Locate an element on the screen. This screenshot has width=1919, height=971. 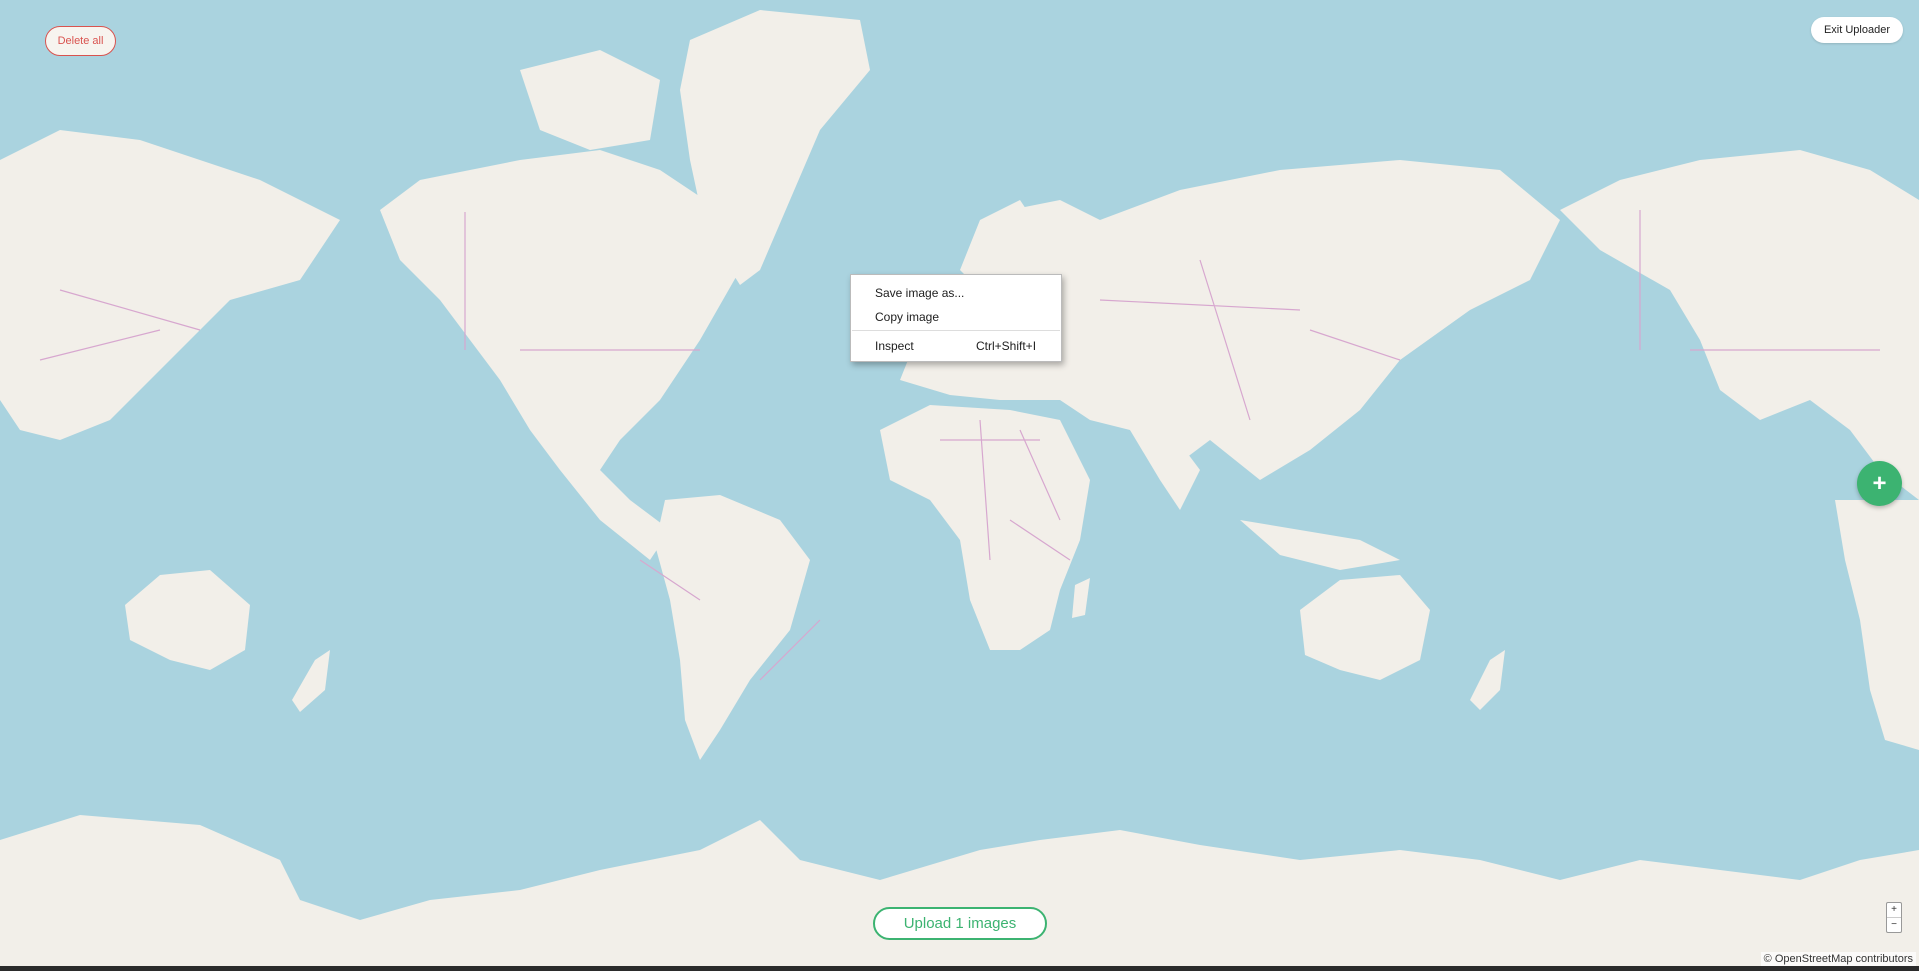
landmass-canadian-arctic is located at coordinates (590, 100).